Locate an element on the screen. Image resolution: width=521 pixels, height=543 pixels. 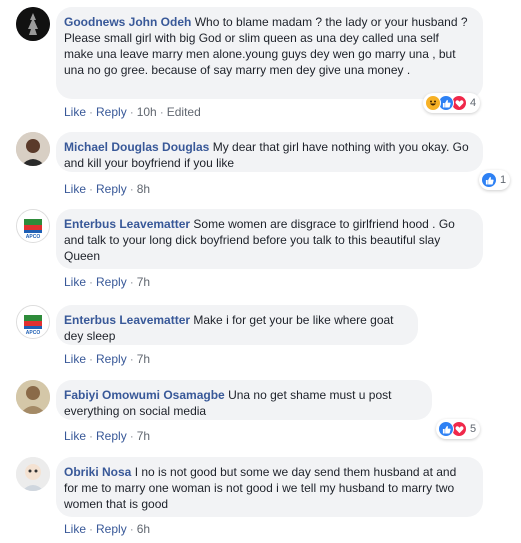
comment-actions: Like · Reply · 10h · Edited is located at coordinates (132, 112).